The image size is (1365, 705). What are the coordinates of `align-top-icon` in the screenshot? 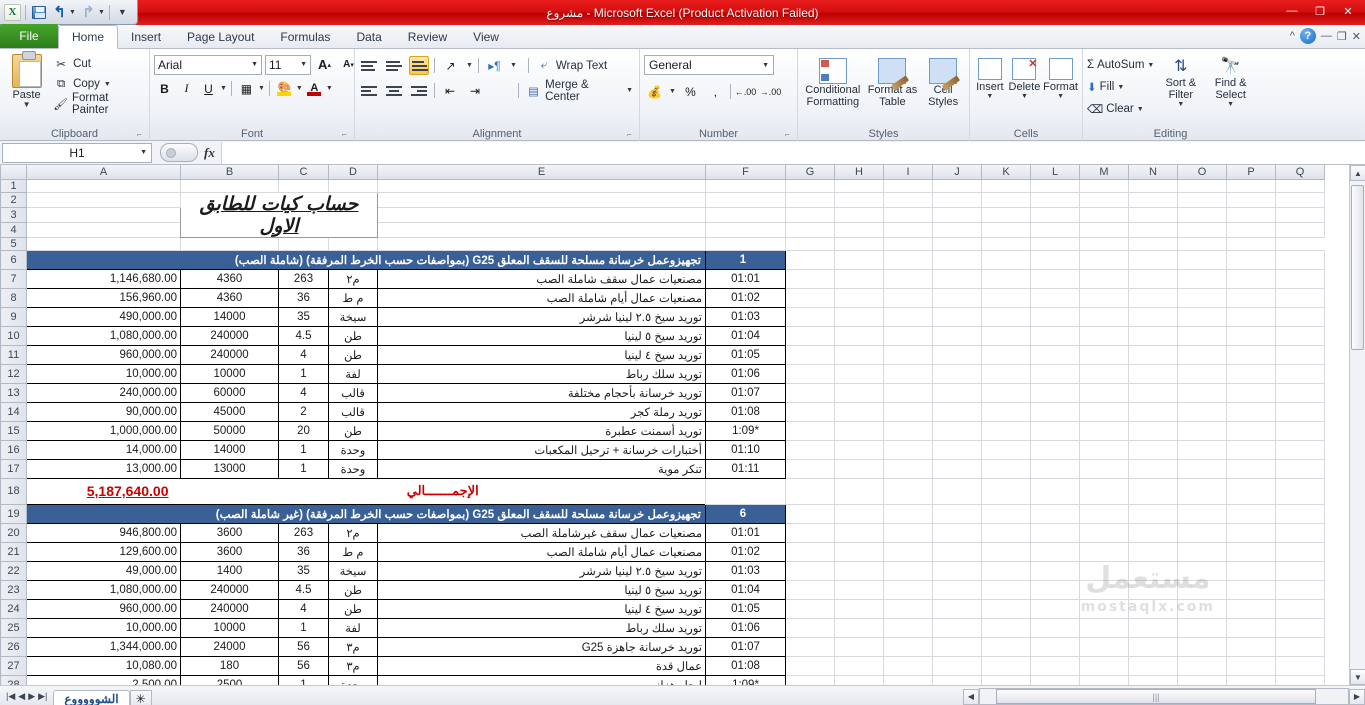 It's located at (369, 65).